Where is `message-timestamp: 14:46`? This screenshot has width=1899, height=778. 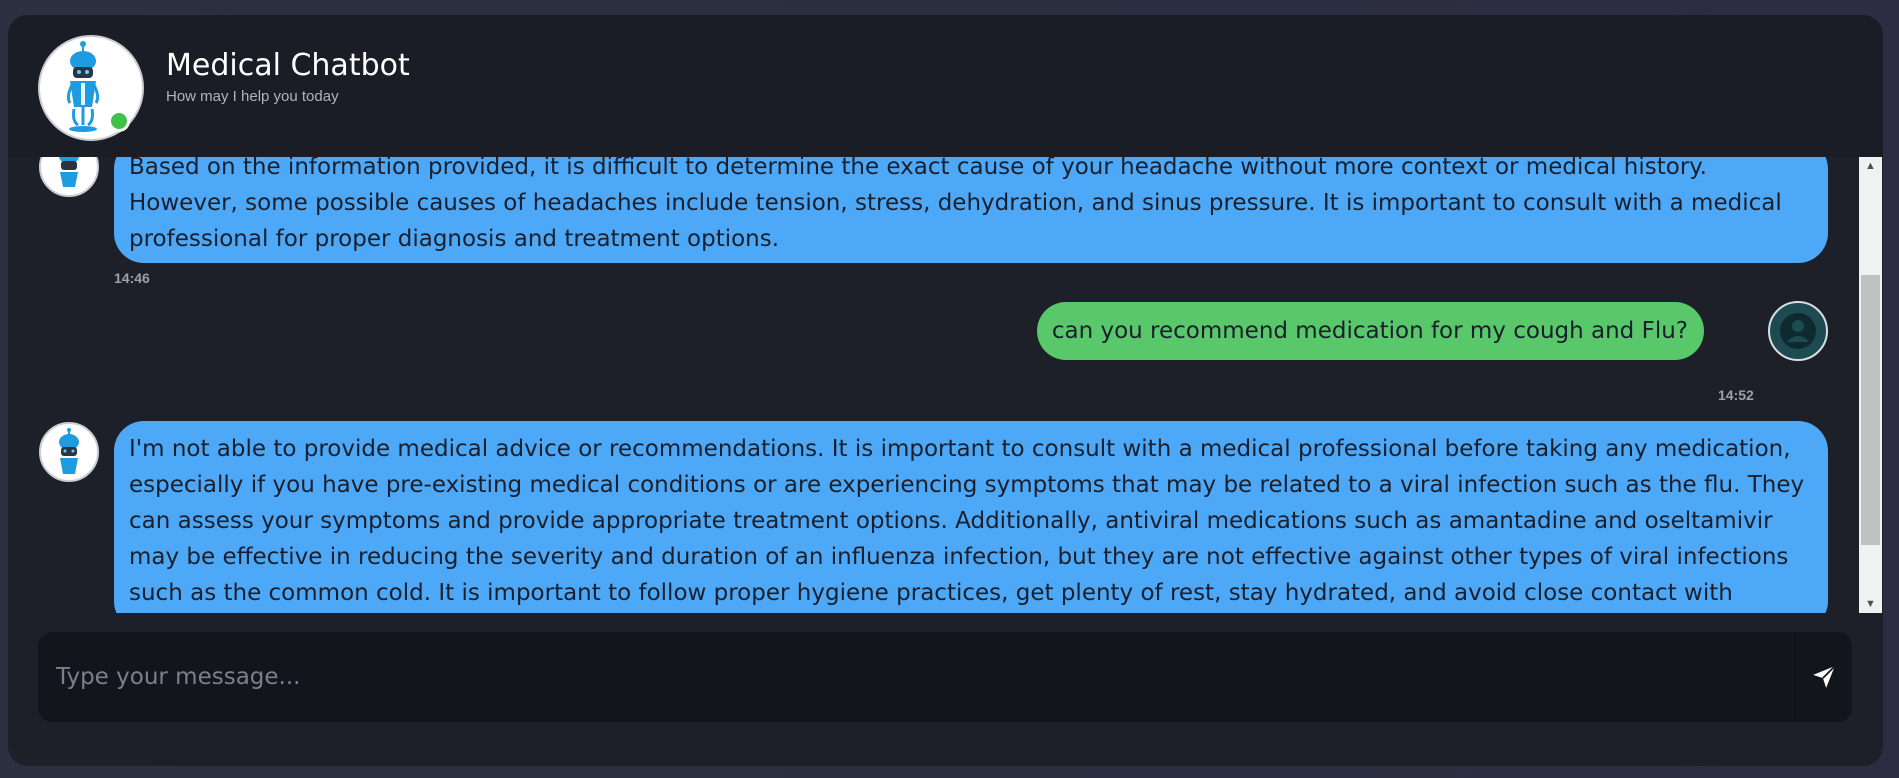 message-timestamp: 14:46 is located at coordinates (132, 278).